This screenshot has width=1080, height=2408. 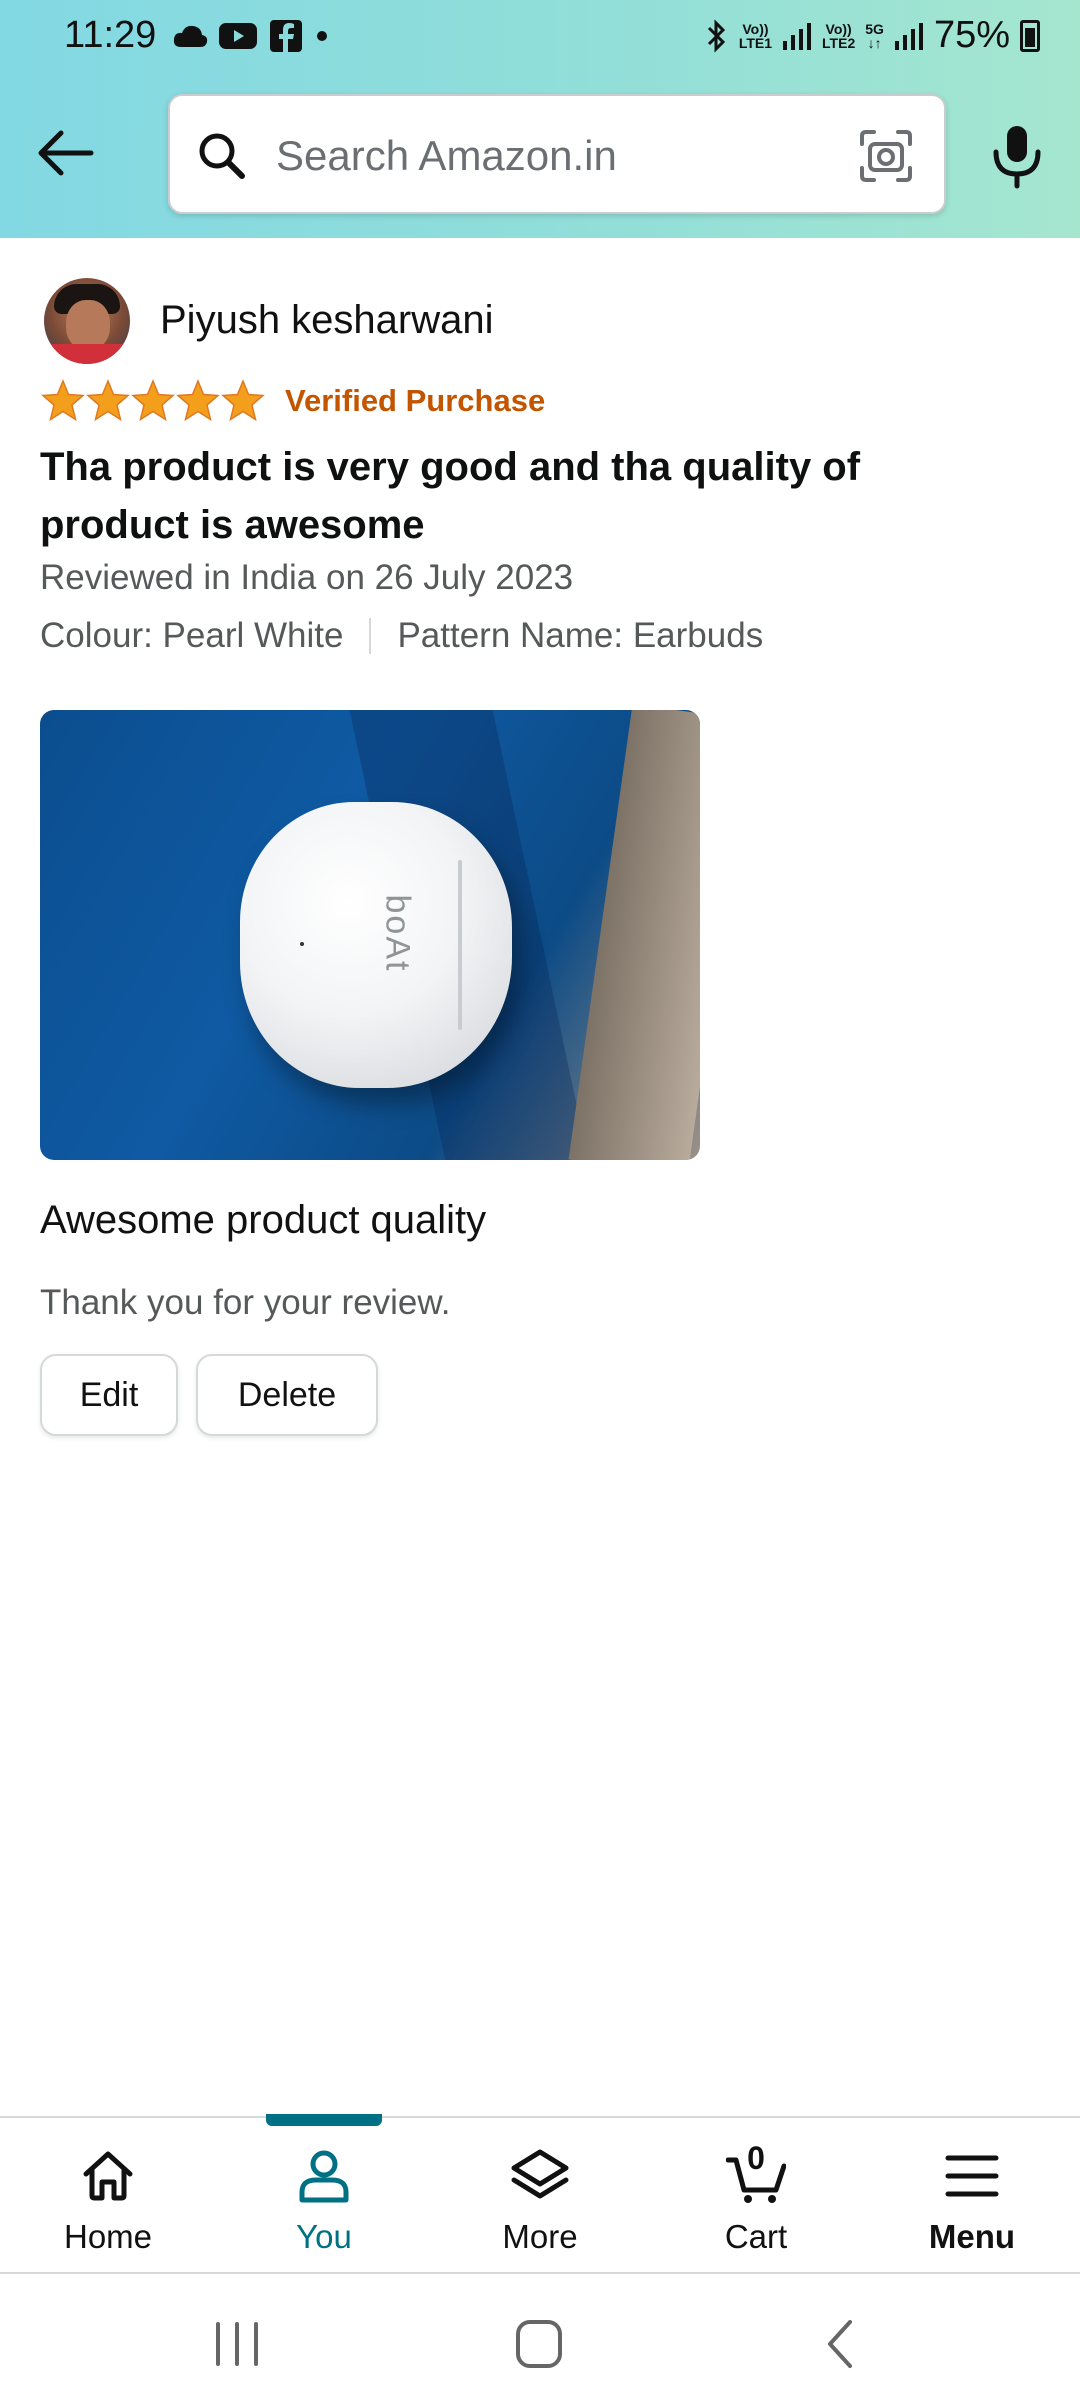 I want to click on nav-label: Menu, so click(x=972, y=2236).